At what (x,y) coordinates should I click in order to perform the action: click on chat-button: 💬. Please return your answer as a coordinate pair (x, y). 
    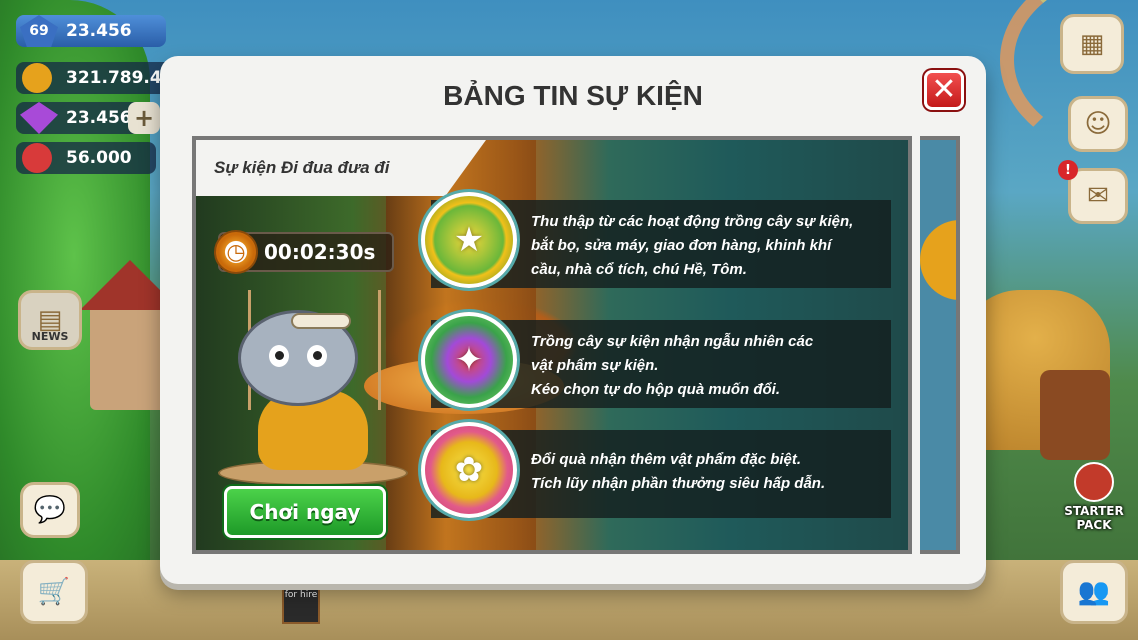
    Looking at the image, I should click on (50, 510).